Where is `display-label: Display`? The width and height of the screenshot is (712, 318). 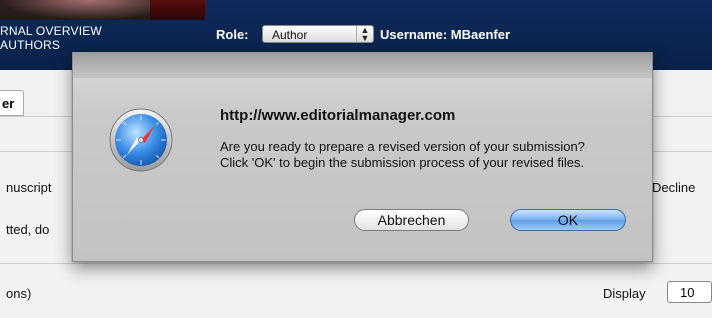 display-label: Display is located at coordinates (624, 293).